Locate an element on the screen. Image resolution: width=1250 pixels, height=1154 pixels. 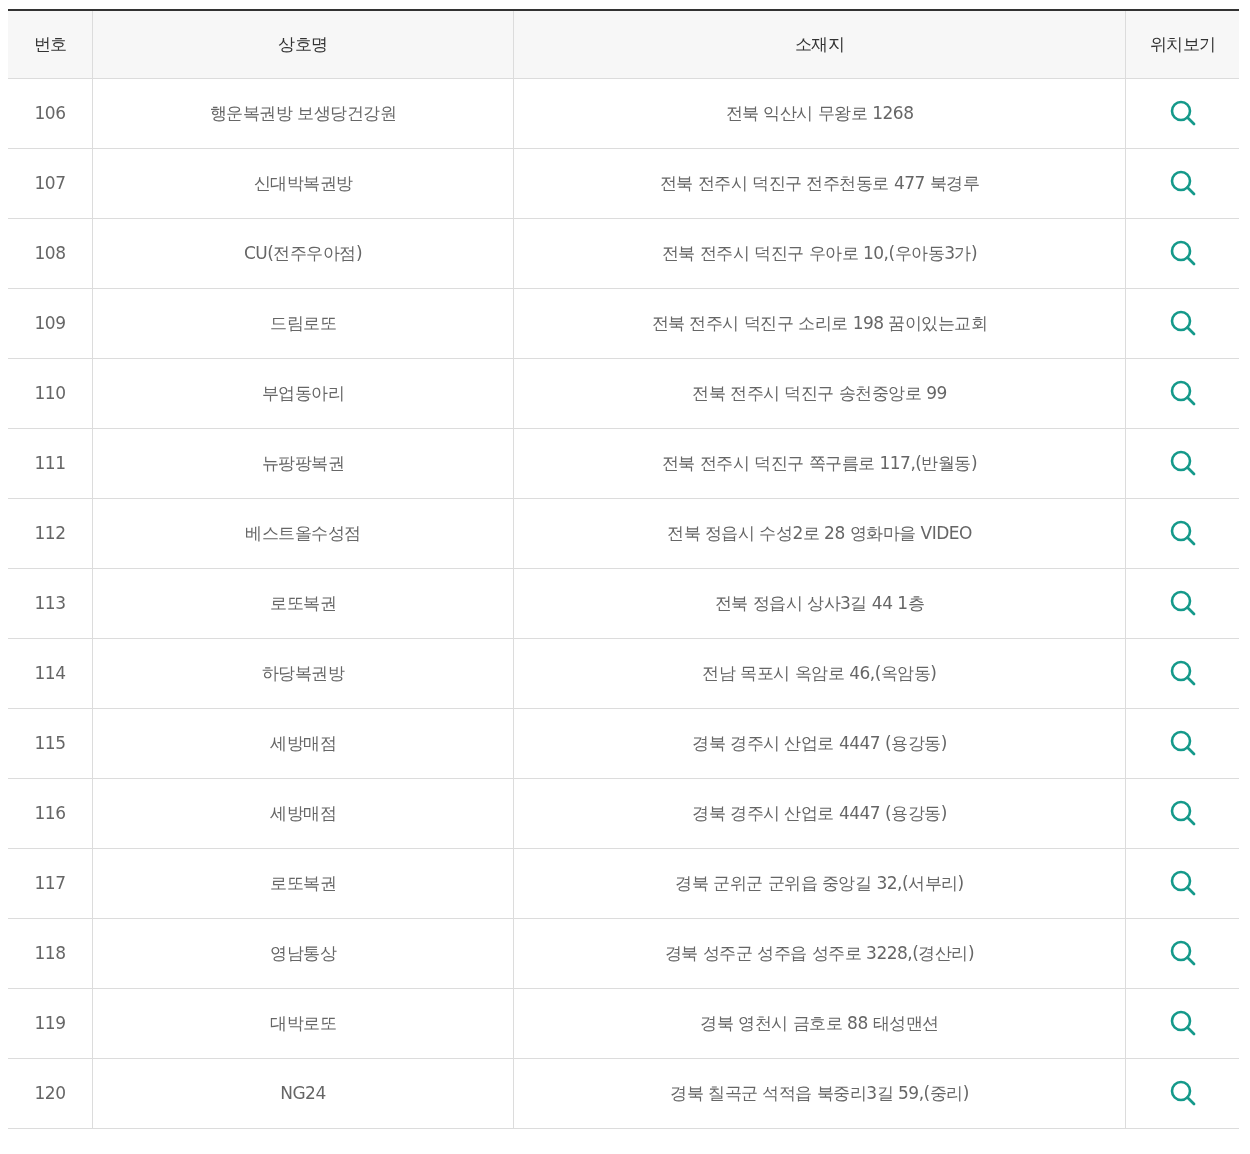
table-cell: 119 is located at coordinates (50, 1023).